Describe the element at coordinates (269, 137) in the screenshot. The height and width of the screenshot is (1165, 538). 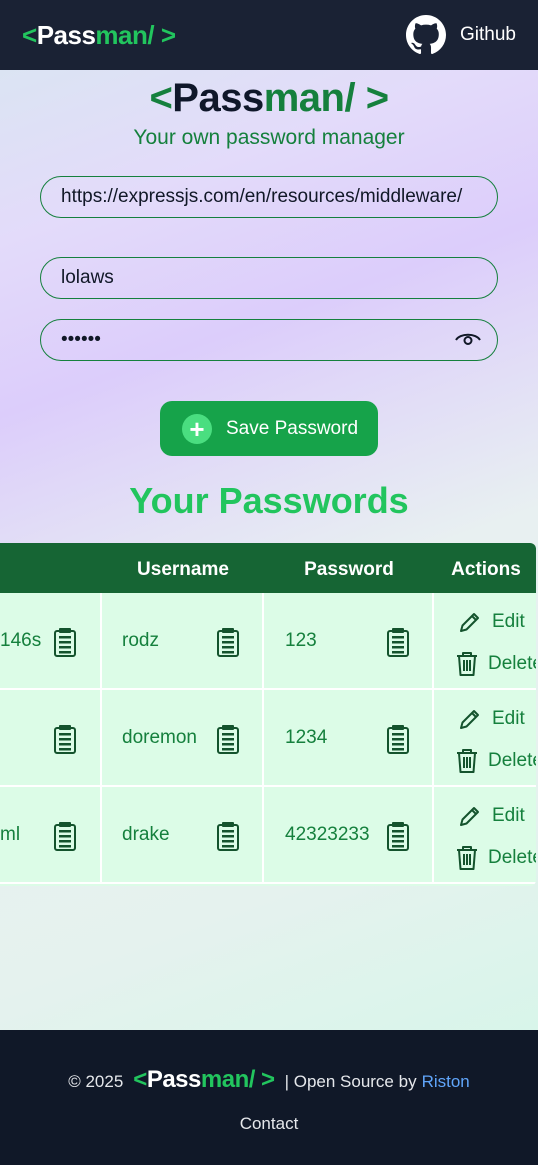
I see `hero-subtitle: Your own password manager` at that location.